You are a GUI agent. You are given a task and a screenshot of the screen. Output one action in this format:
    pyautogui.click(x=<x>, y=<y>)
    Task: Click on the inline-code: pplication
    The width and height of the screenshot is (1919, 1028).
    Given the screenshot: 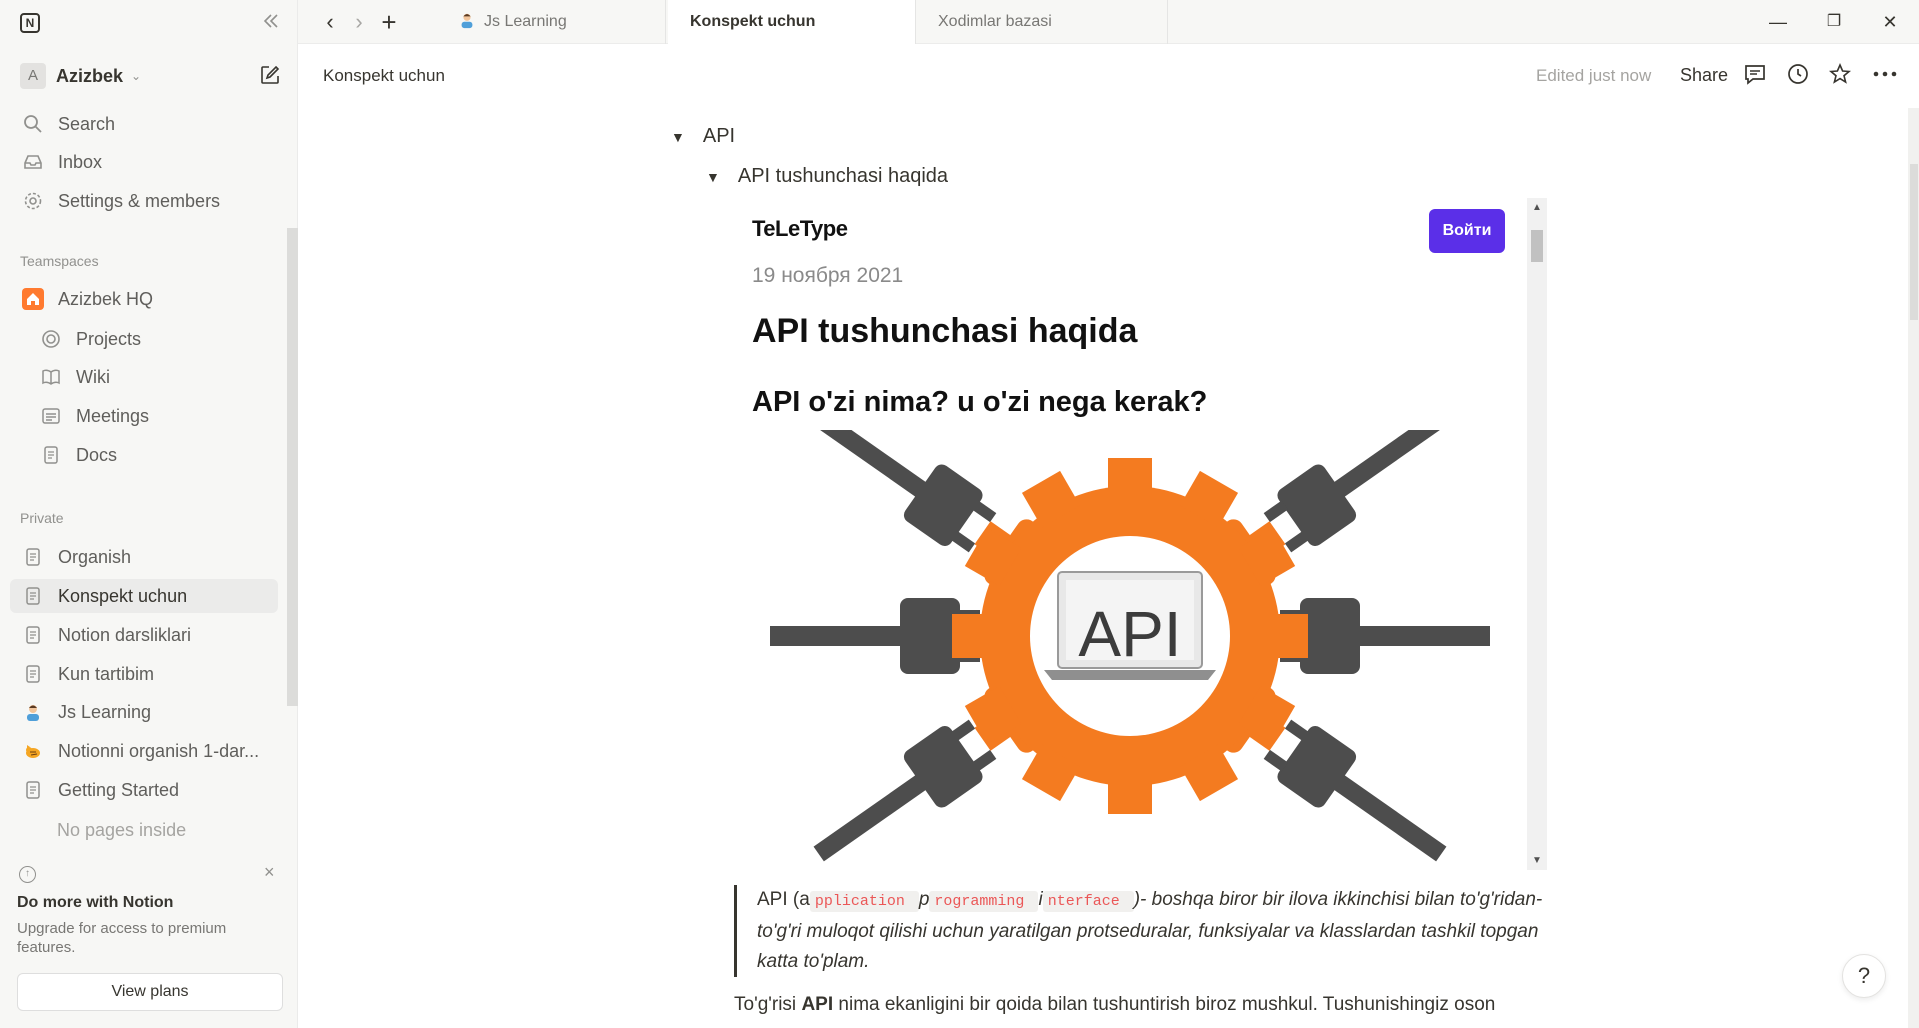 What is the action you would take?
    pyautogui.click(x=864, y=901)
    